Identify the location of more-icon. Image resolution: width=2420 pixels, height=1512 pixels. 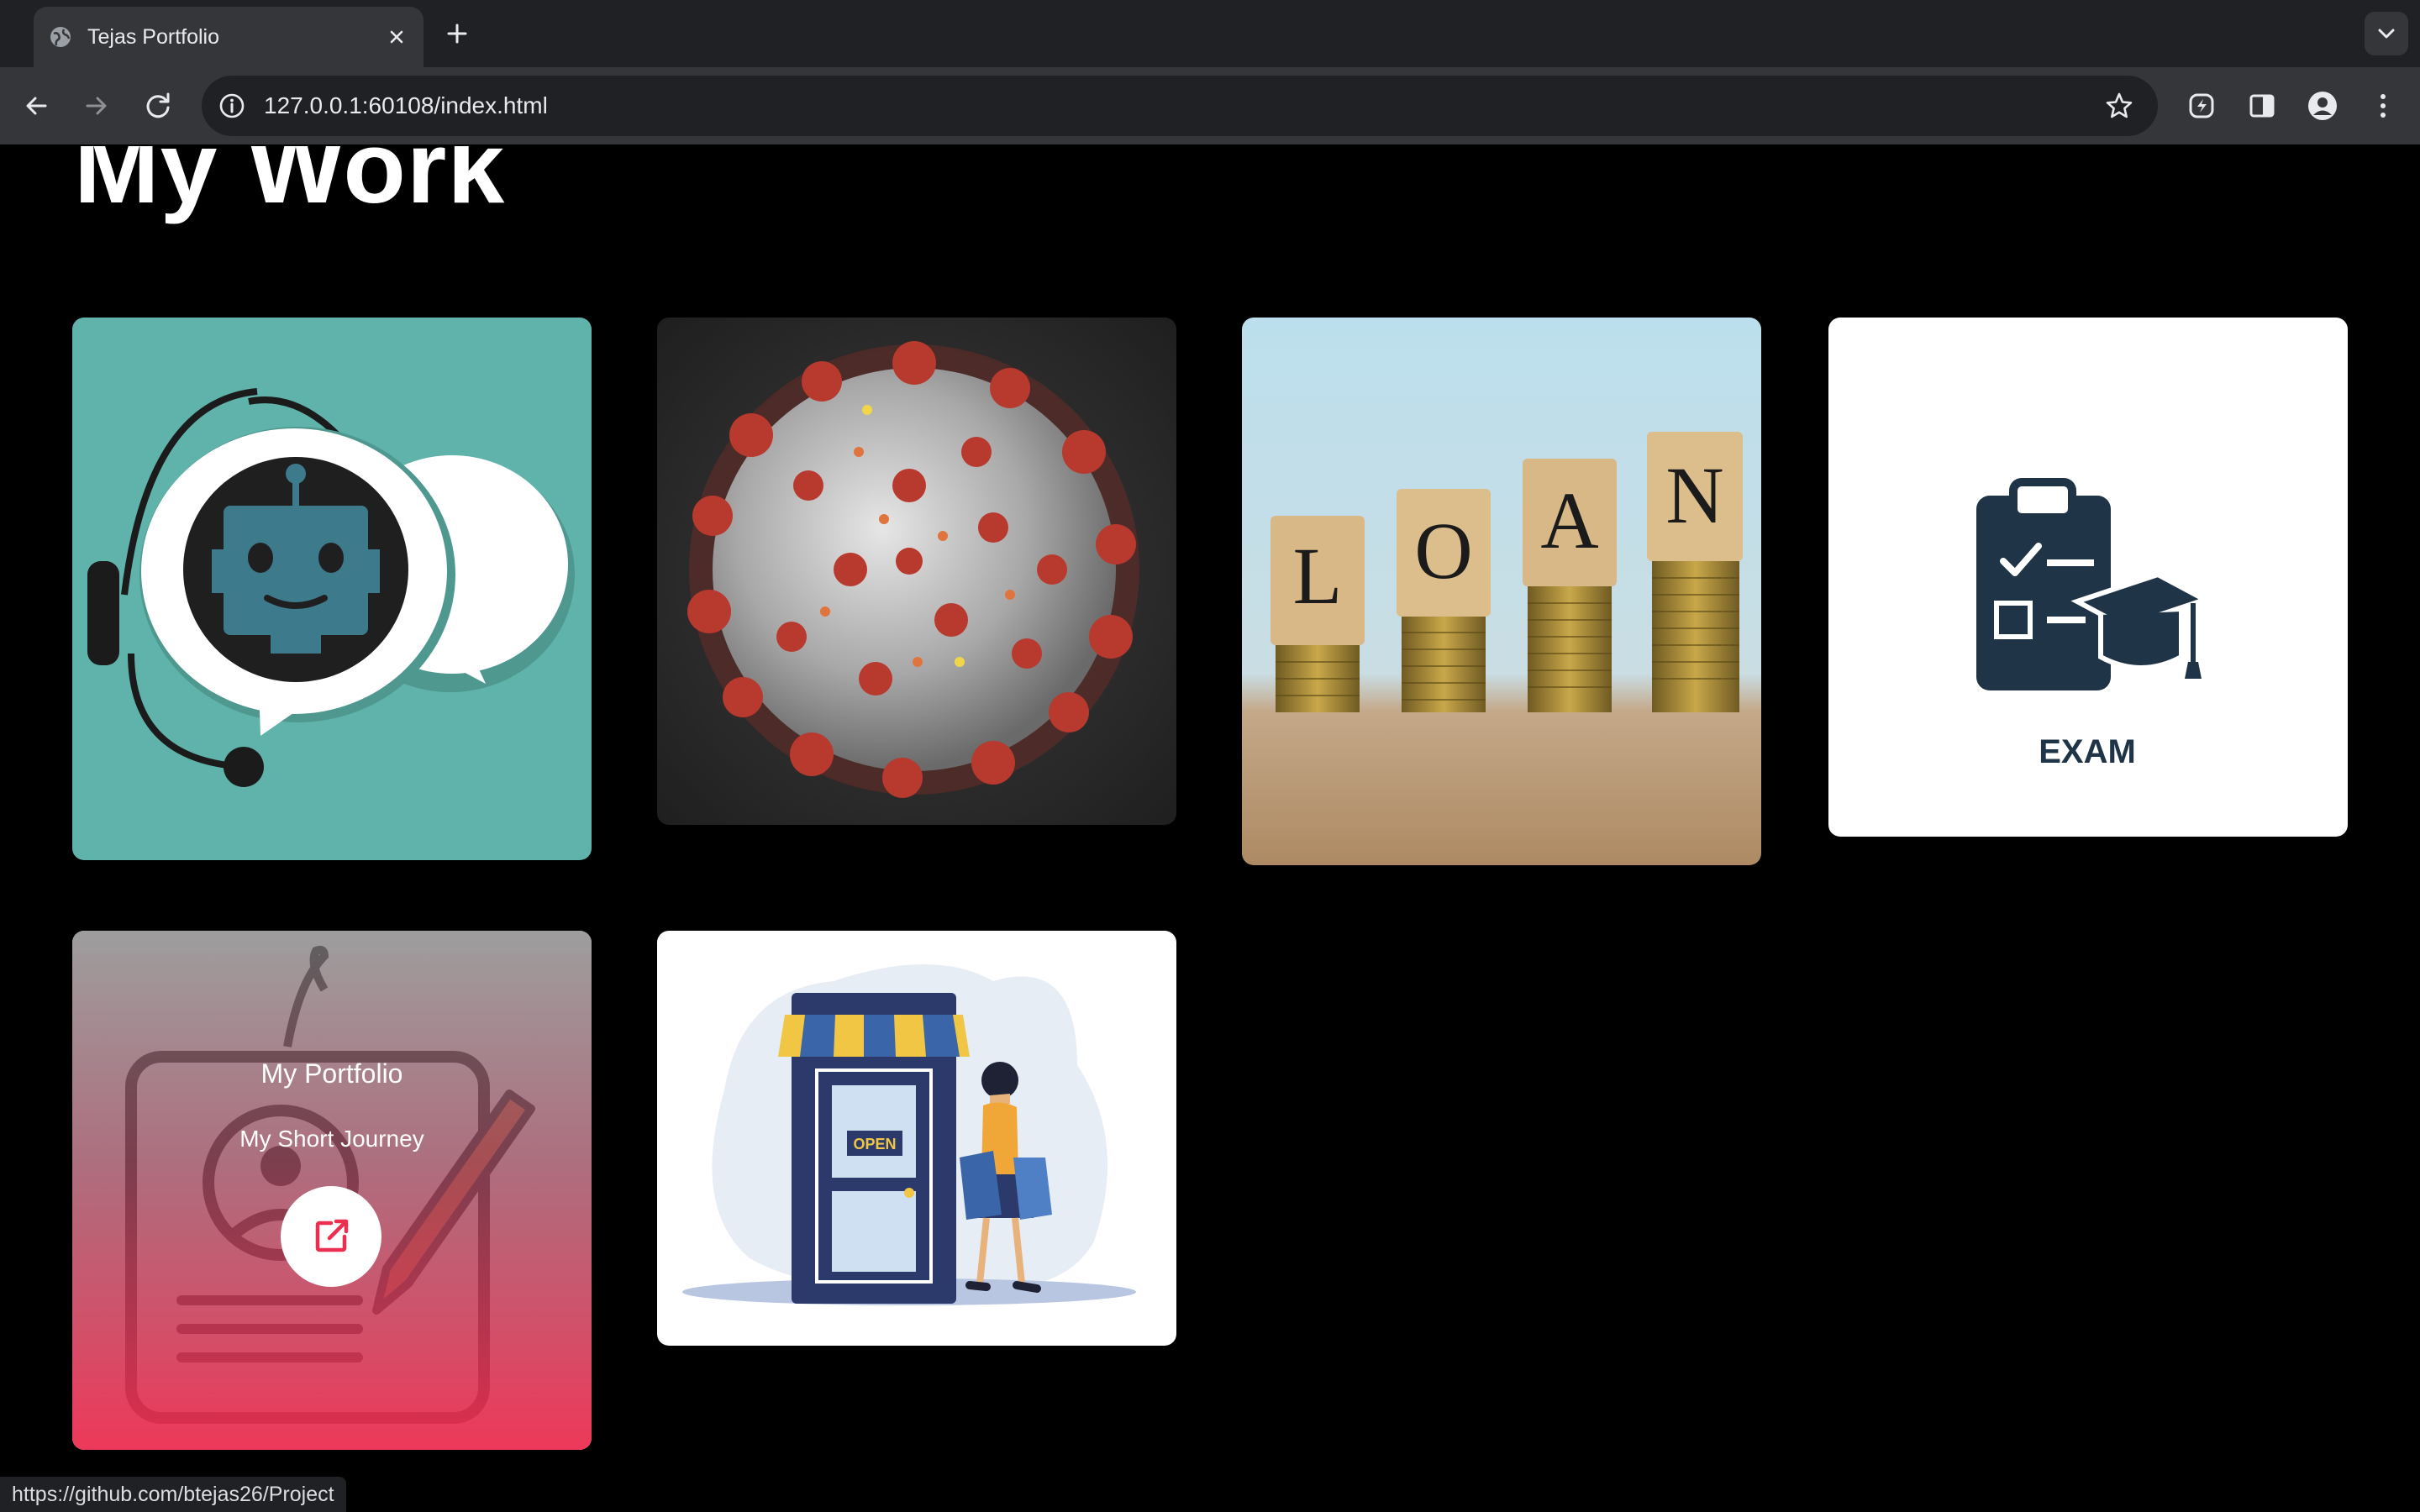
(2383, 106).